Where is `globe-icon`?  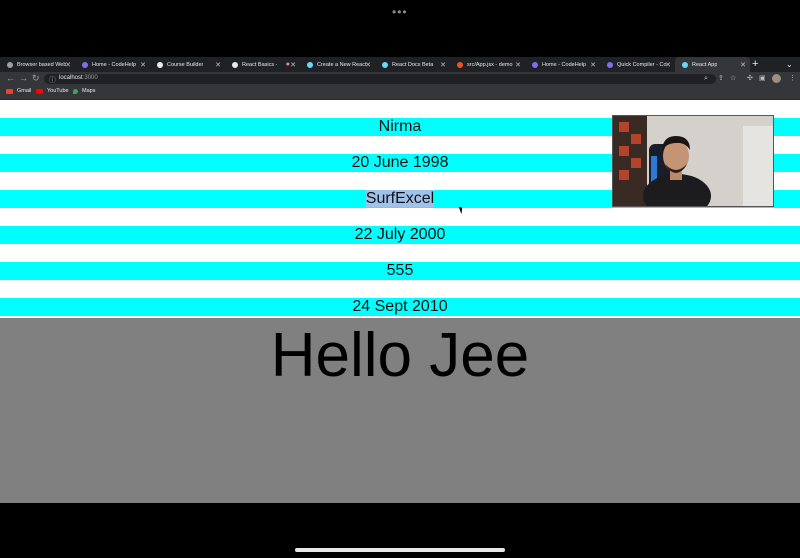
globe-icon is located at coordinates (10, 64).